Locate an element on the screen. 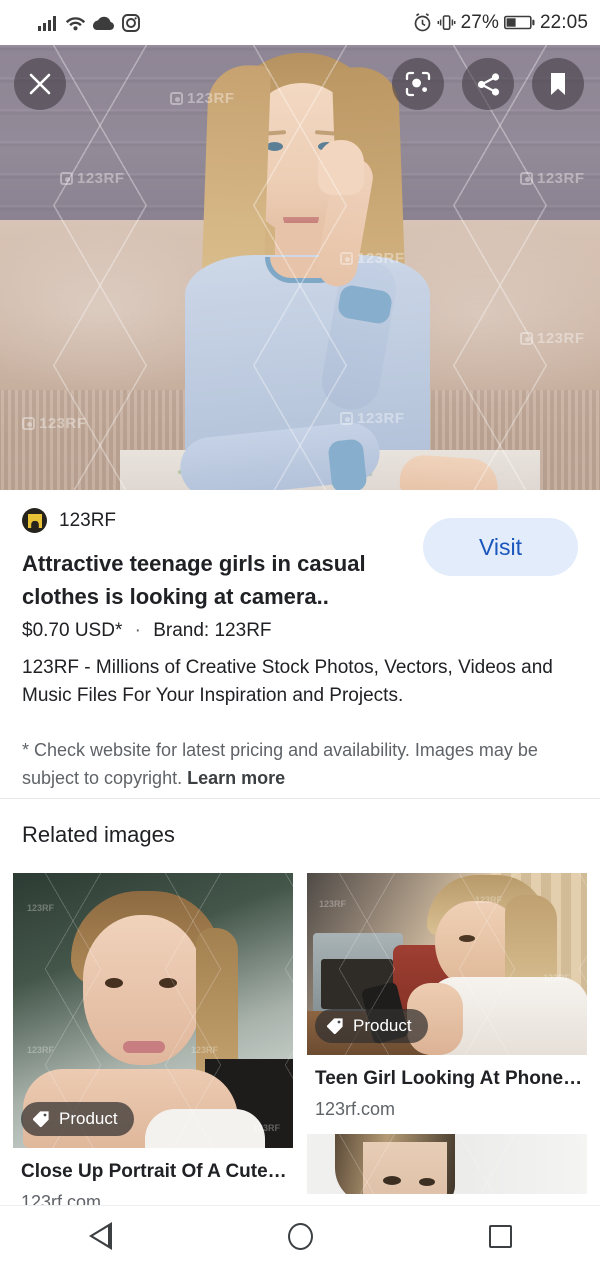  hero-subject-hand is located at coordinates (341, 167).